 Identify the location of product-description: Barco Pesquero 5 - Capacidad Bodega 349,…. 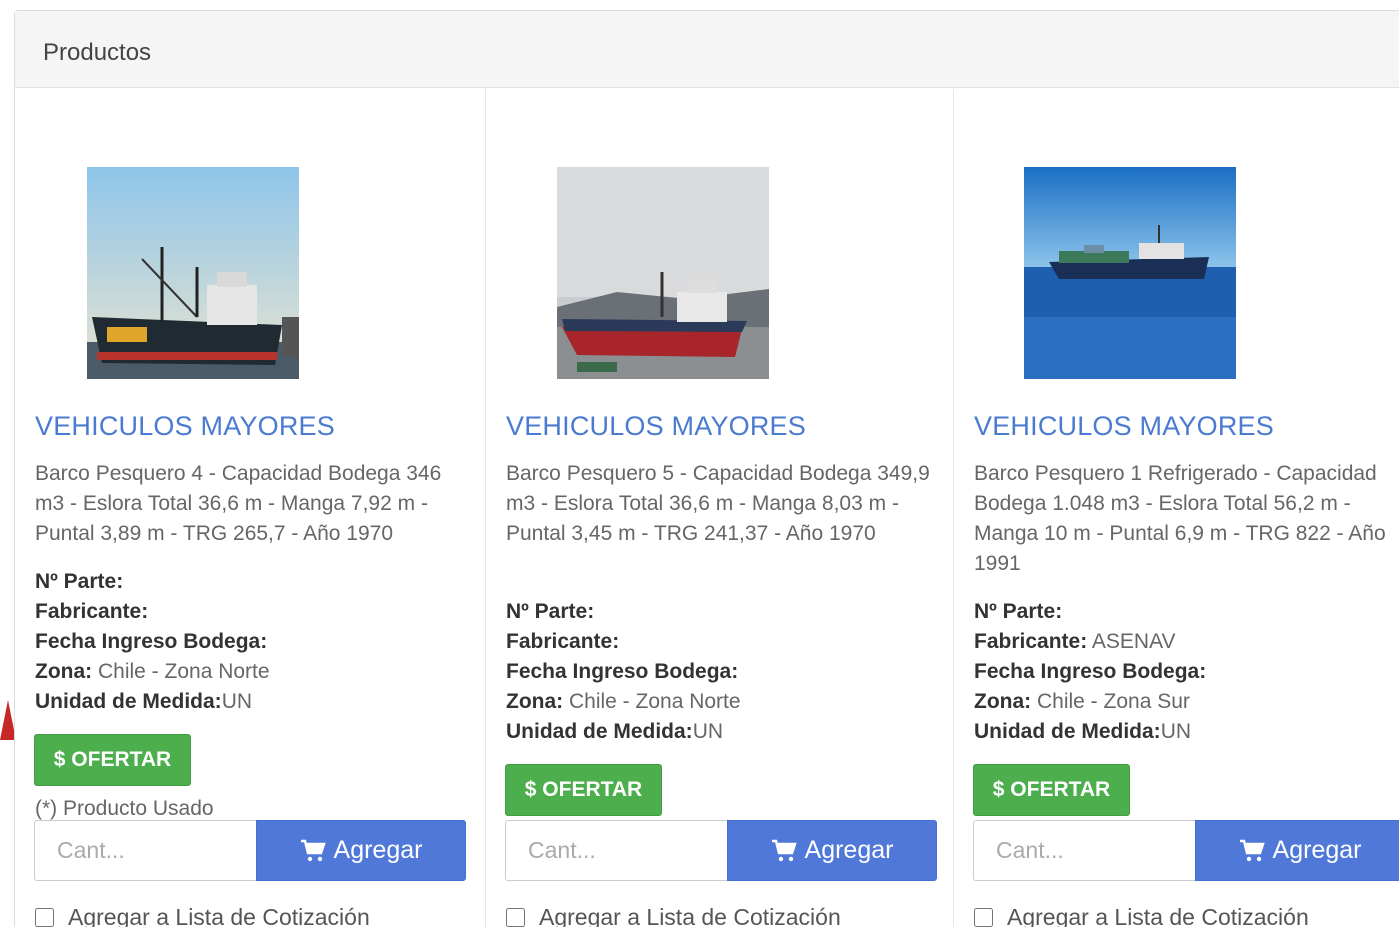
(718, 503).